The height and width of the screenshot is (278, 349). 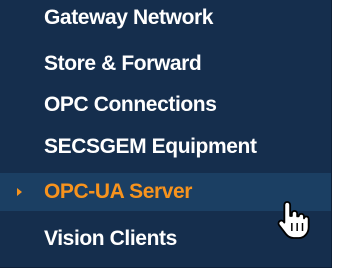 I want to click on nav-item-gateway-network: Gateway Network, so click(x=165, y=18).